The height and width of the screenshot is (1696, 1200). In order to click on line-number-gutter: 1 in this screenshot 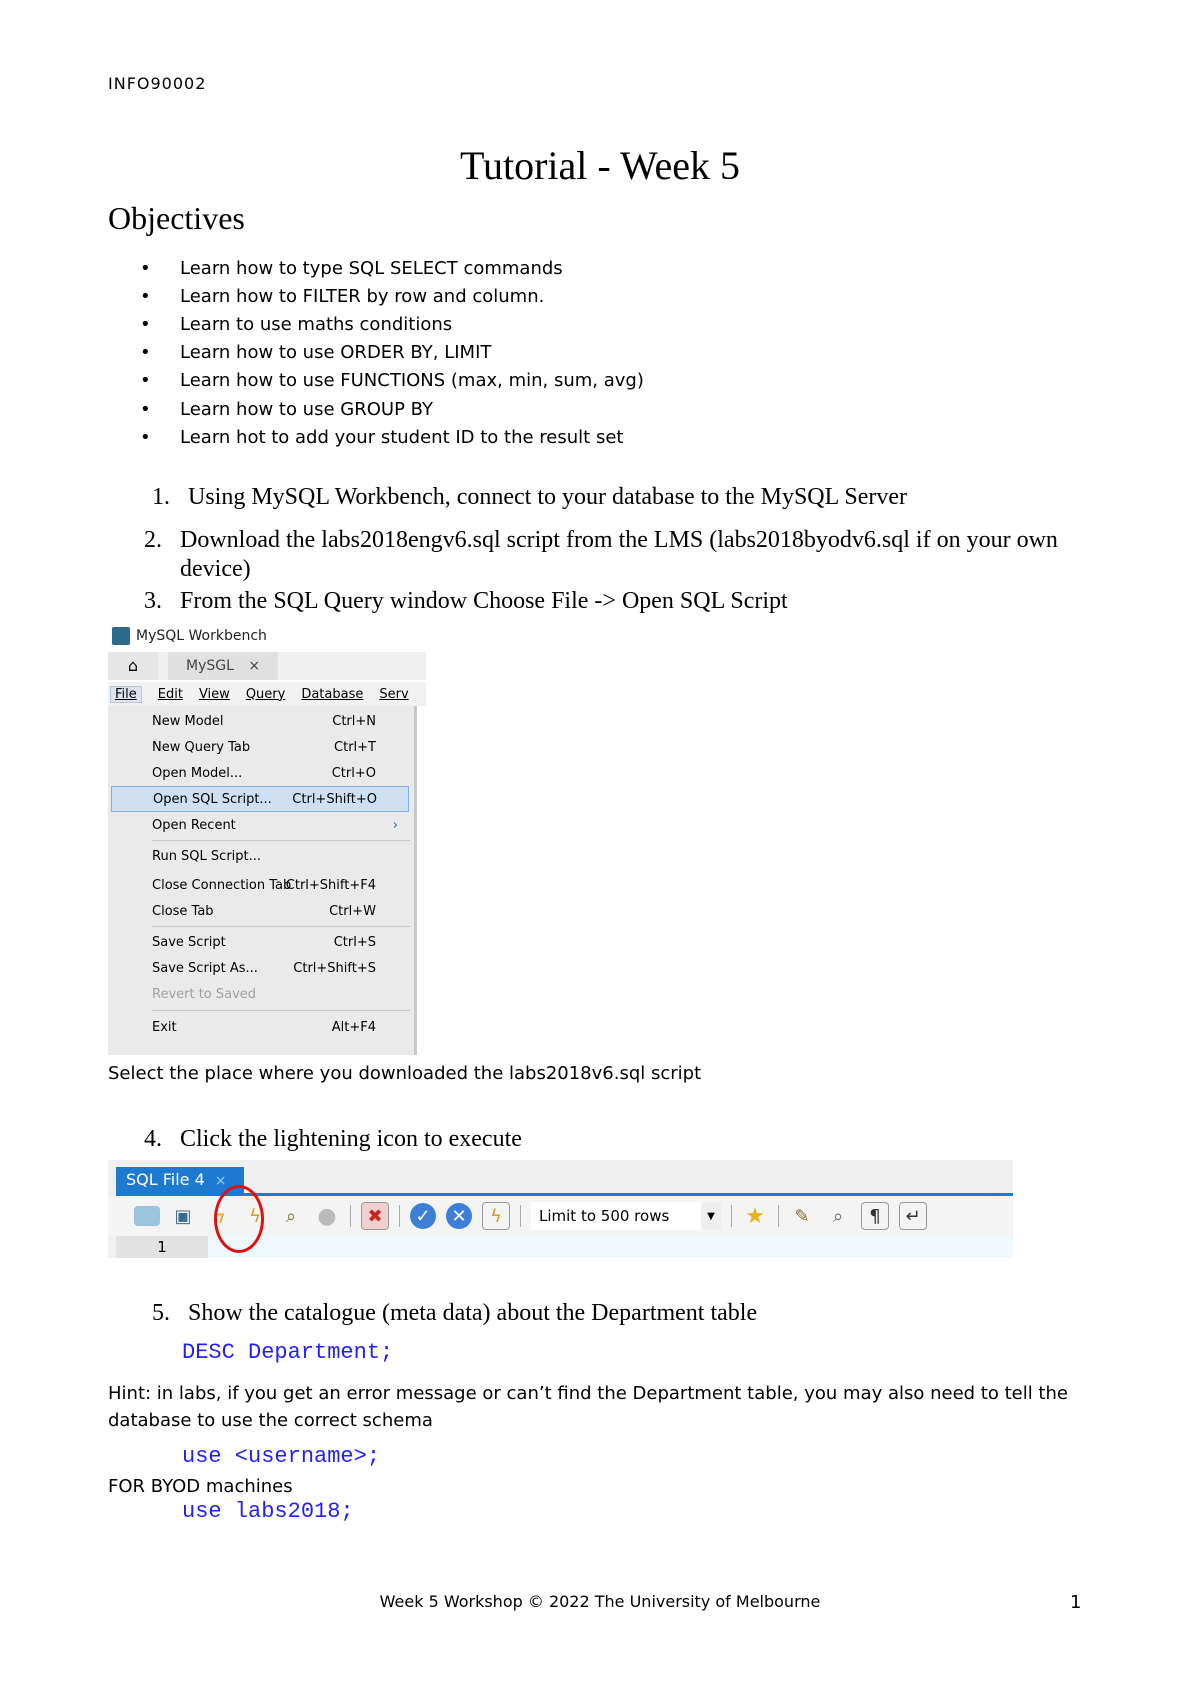, I will do `click(162, 1247)`.